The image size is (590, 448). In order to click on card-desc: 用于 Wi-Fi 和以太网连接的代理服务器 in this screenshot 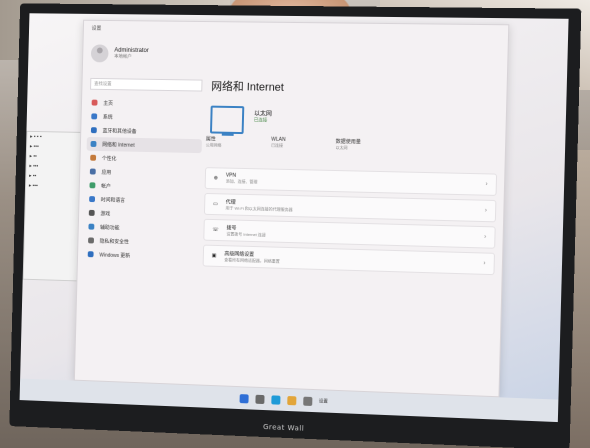, I will do `click(259, 208)`.